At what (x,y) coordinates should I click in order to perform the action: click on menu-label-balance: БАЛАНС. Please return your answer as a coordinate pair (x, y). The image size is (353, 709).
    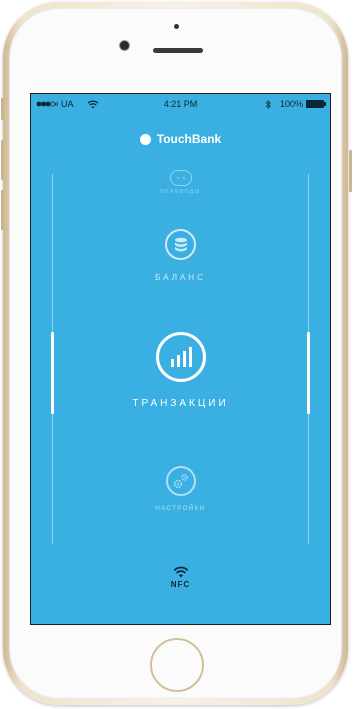
    Looking at the image, I should click on (180, 277).